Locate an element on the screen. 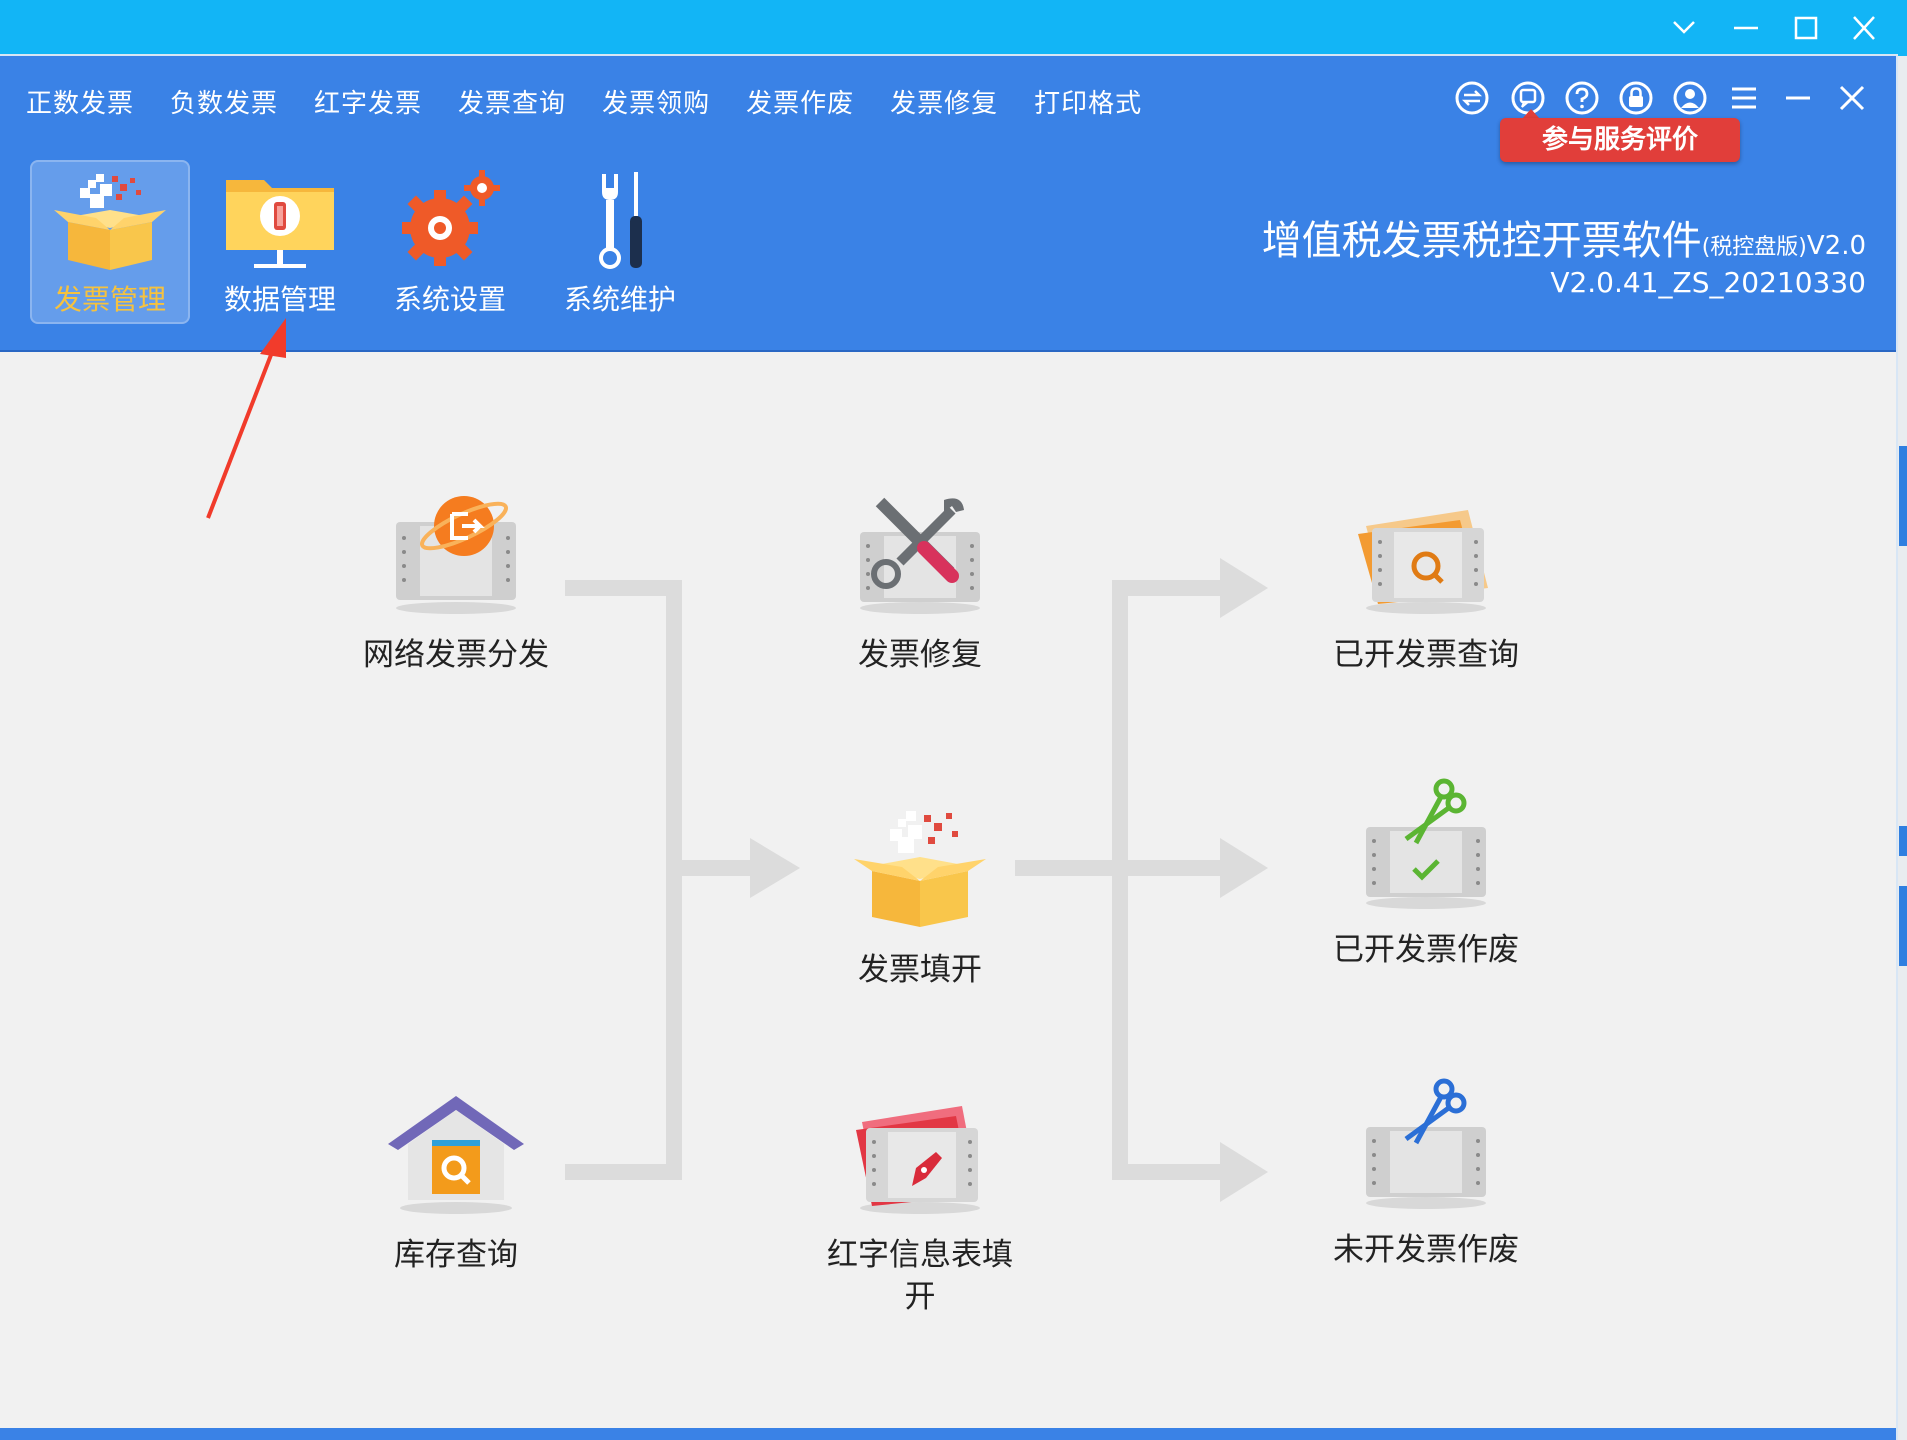 The height and width of the screenshot is (1440, 1907). app-title-text: 增值税发票税控开票软件 is located at coordinates (1481, 241).